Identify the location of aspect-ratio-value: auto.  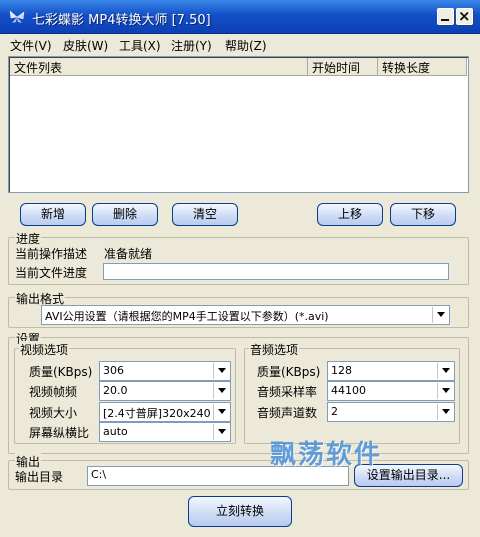
(115, 431).